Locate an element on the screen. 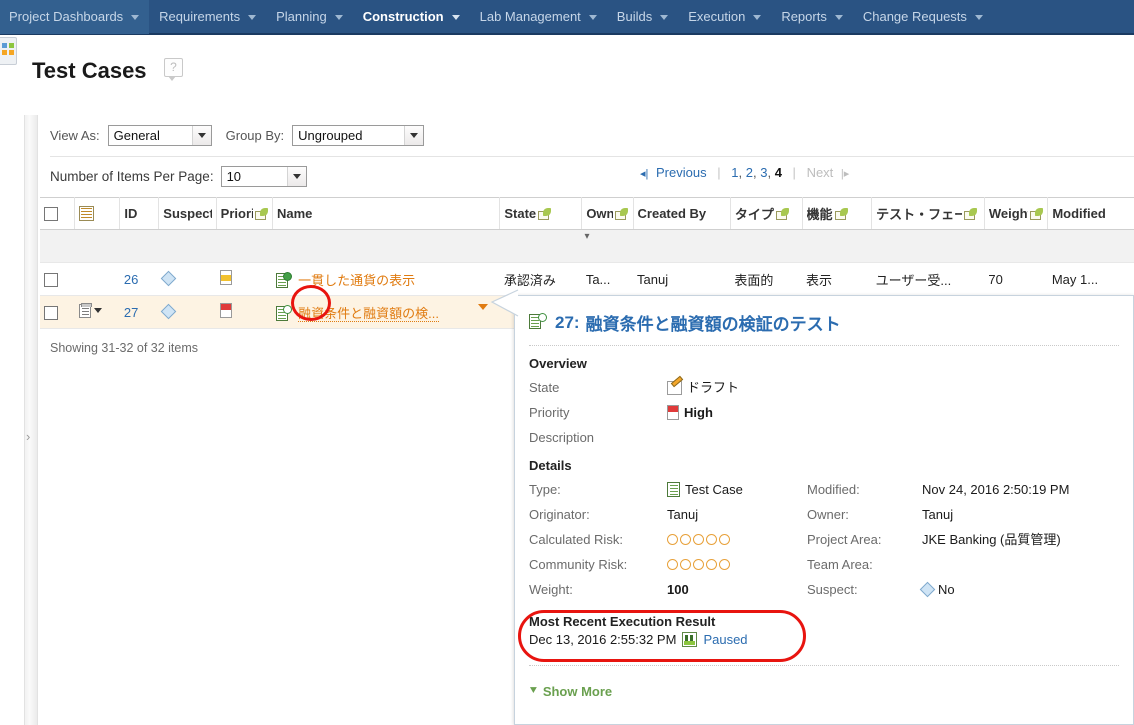  preview-state-row: State ドラフト is located at coordinates (823, 387).